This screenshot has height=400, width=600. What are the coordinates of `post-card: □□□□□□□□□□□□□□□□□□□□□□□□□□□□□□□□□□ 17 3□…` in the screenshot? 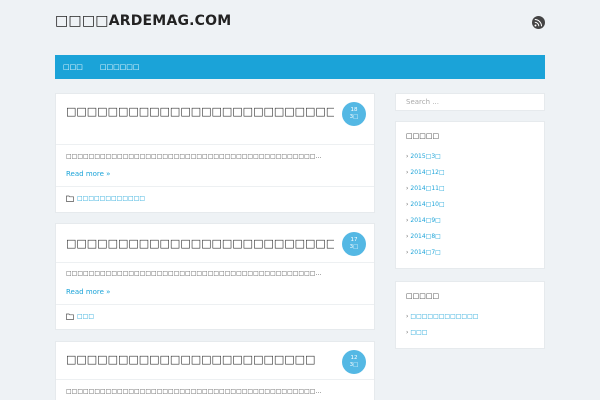 It's located at (215, 276).